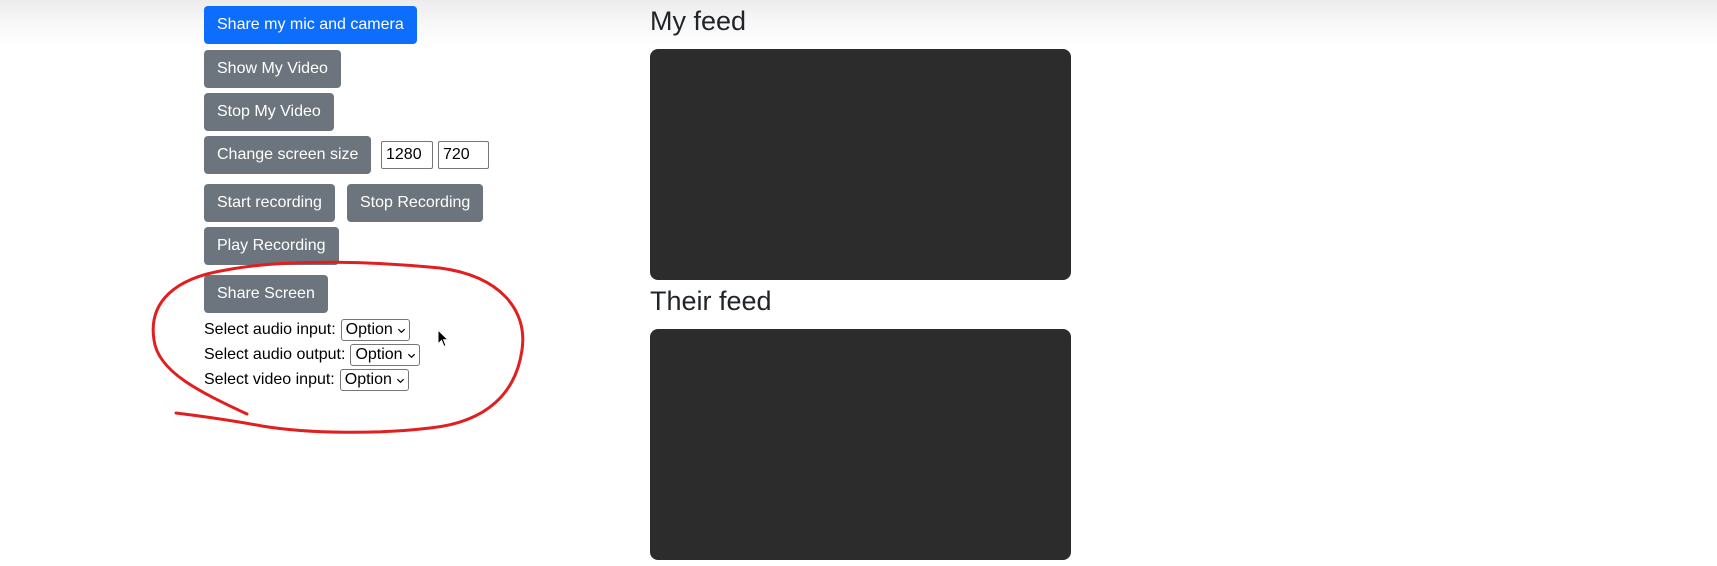 Image resolution: width=1717 pixels, height=566 pixels. Describe the element at coordinates (860, 444) in the screenshot. I see `their-feed-video` at that location.